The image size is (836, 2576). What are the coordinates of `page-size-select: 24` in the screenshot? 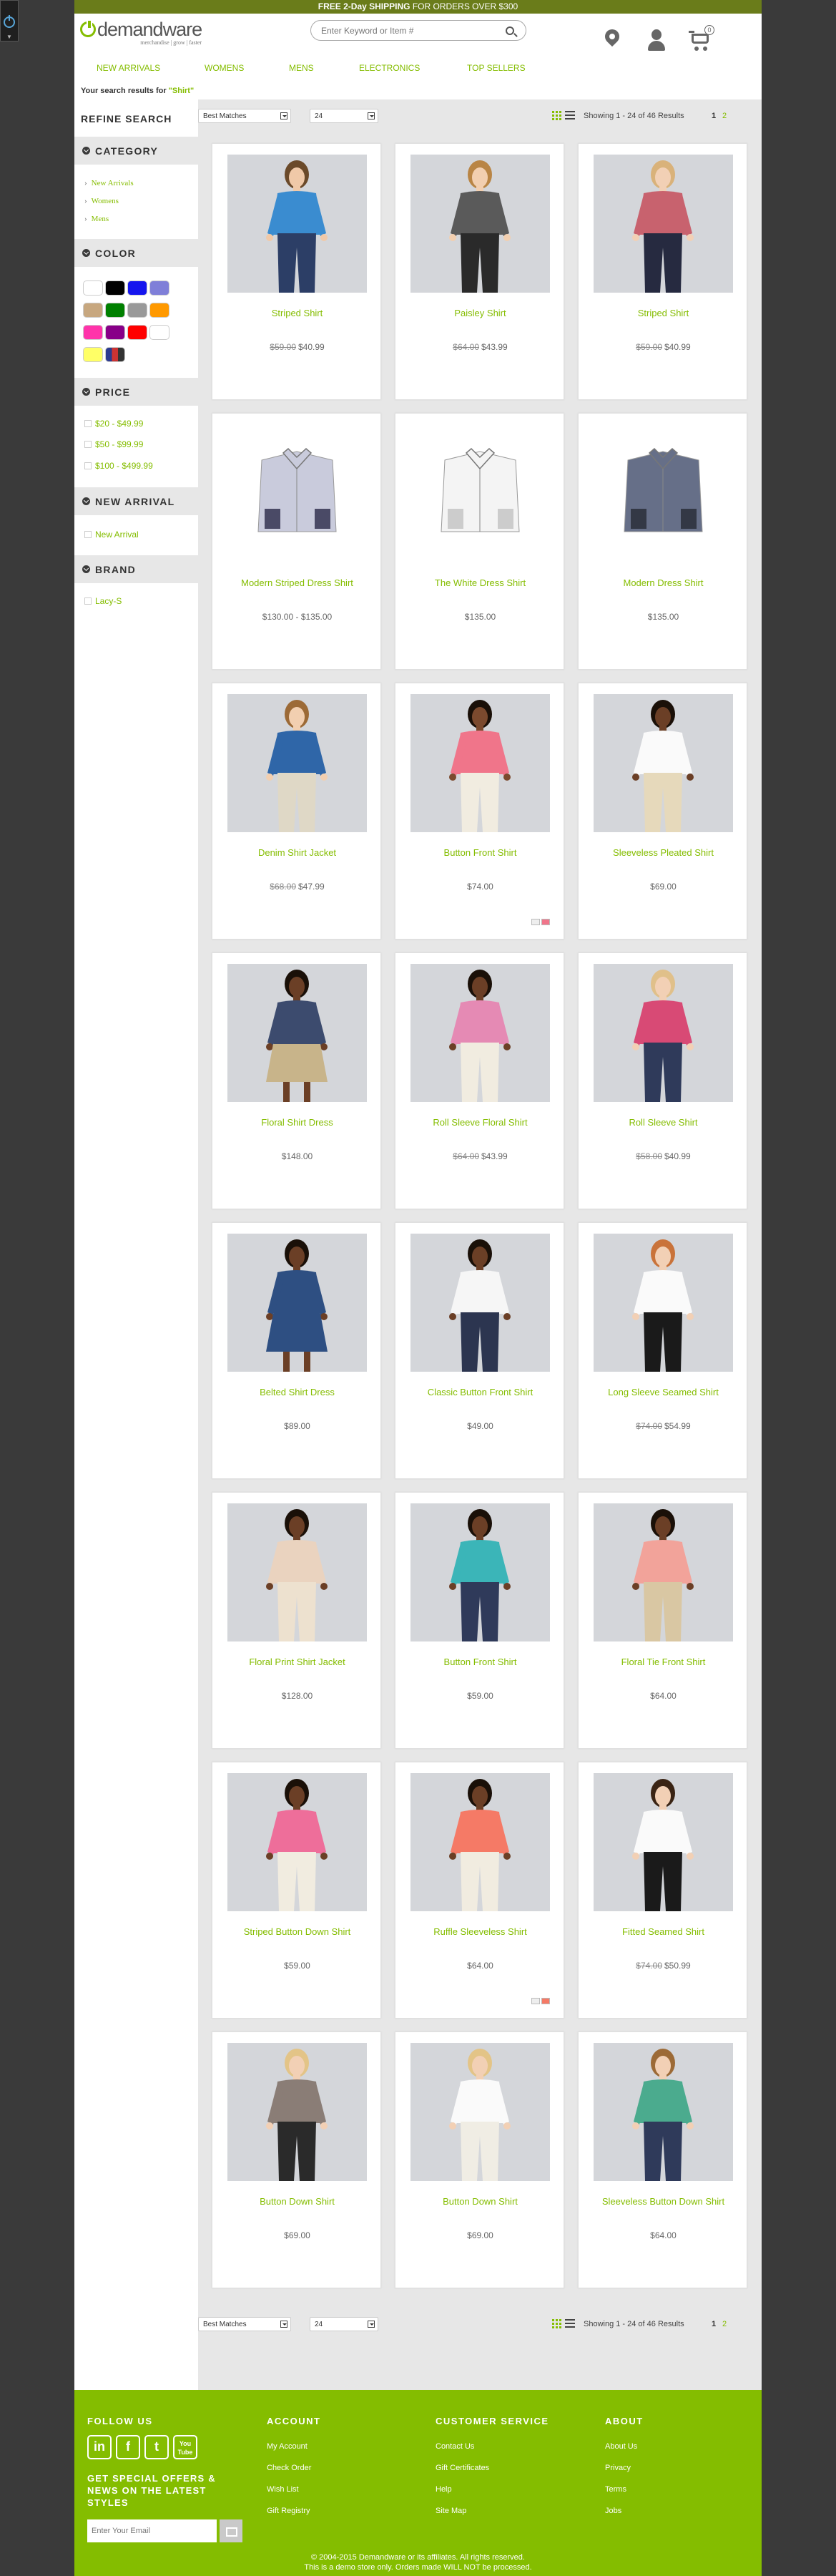 It's located at (344, 2324).